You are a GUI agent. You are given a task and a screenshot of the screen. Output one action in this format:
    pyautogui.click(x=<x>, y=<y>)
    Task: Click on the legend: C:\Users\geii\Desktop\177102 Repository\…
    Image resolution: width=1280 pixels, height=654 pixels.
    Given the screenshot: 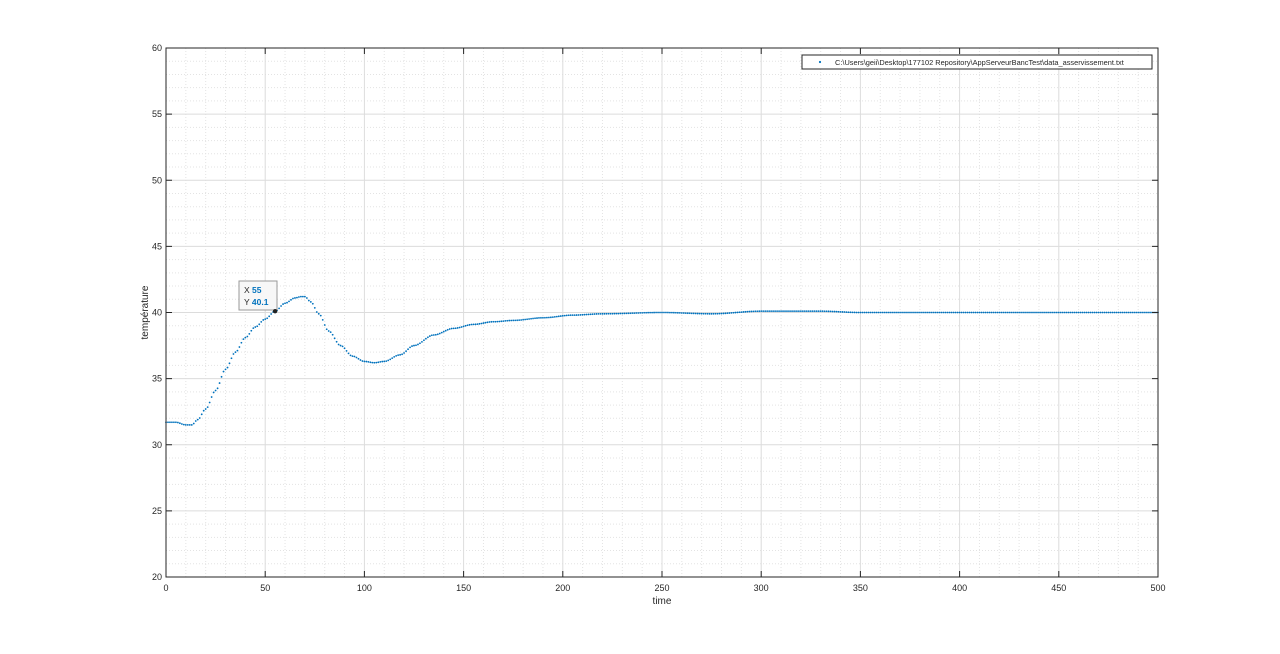 What is the action you would take?
    pyautogui.click(x=977, y=62)
    